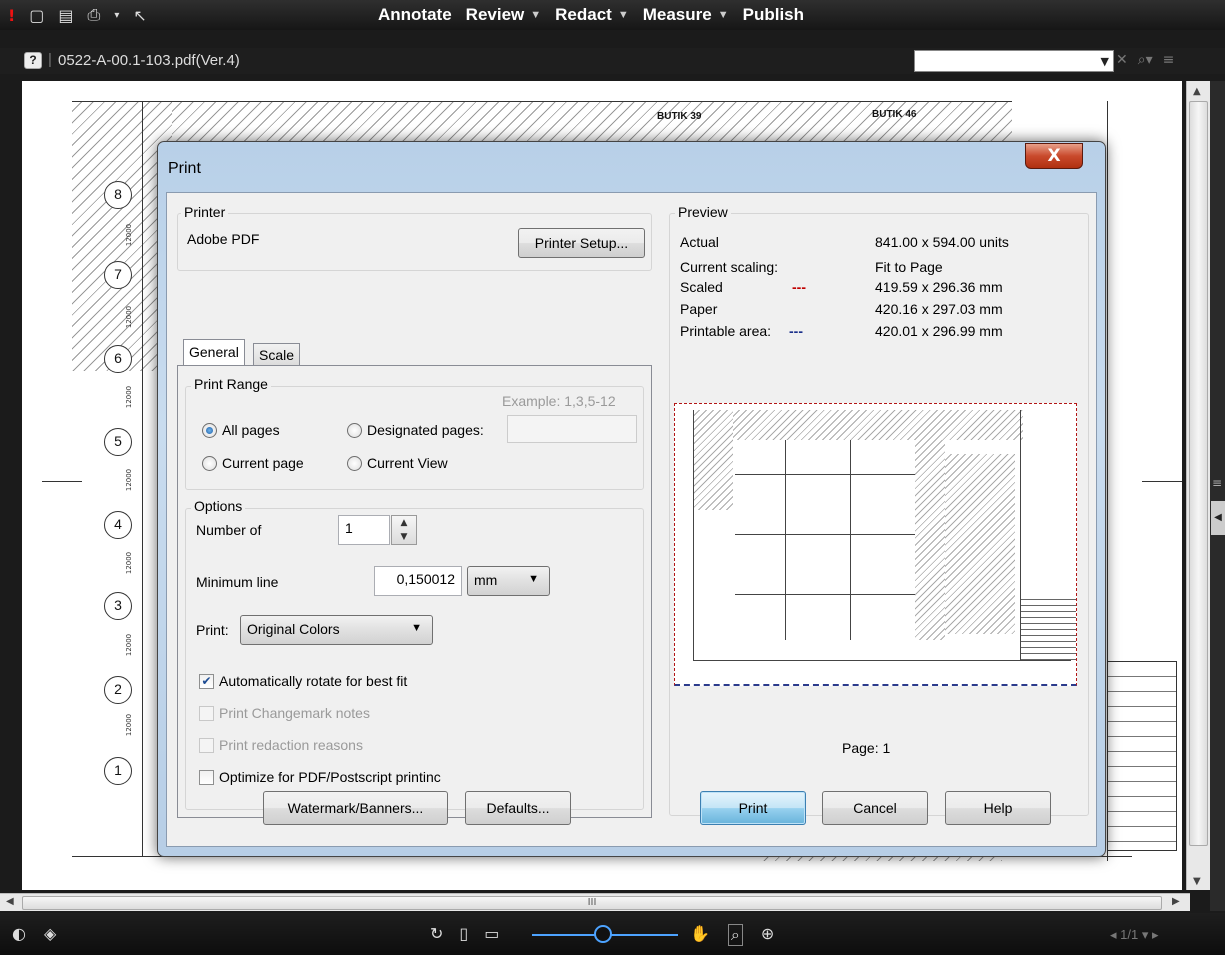  What do you see at coordinates (699, 309) in the screenshot?
I see `preview-row-label: Paper` at bounding box center [699, 309].